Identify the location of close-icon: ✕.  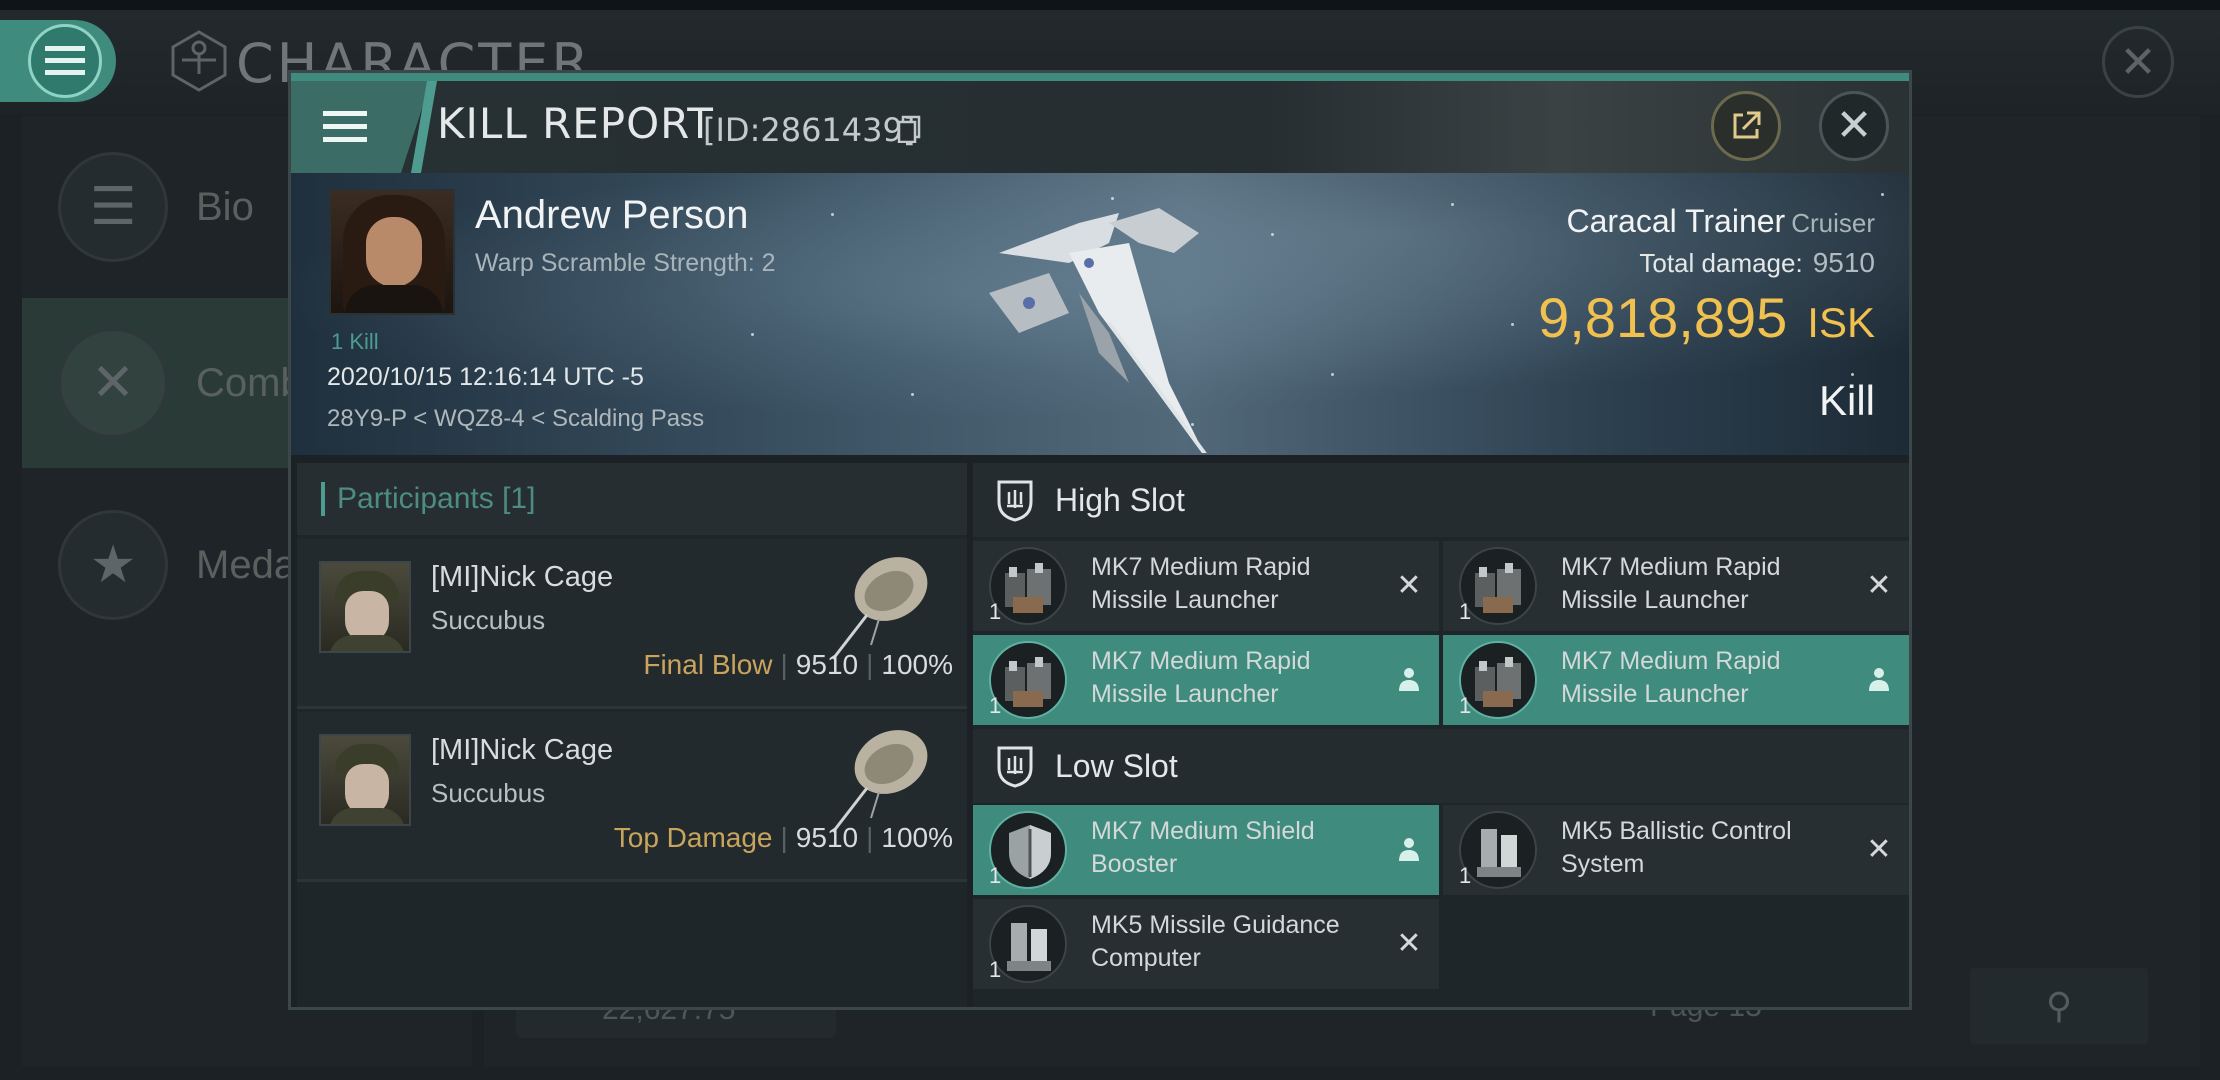
(1854, 126).